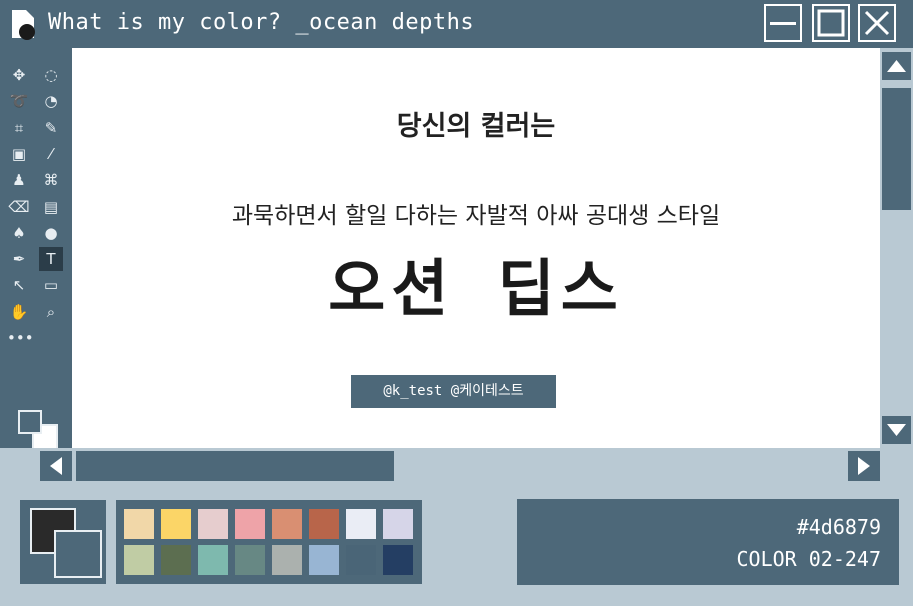  Describe the element at coordinates (456, 466) in the screenshot. I see `horizontal-scrollbar` at that location.